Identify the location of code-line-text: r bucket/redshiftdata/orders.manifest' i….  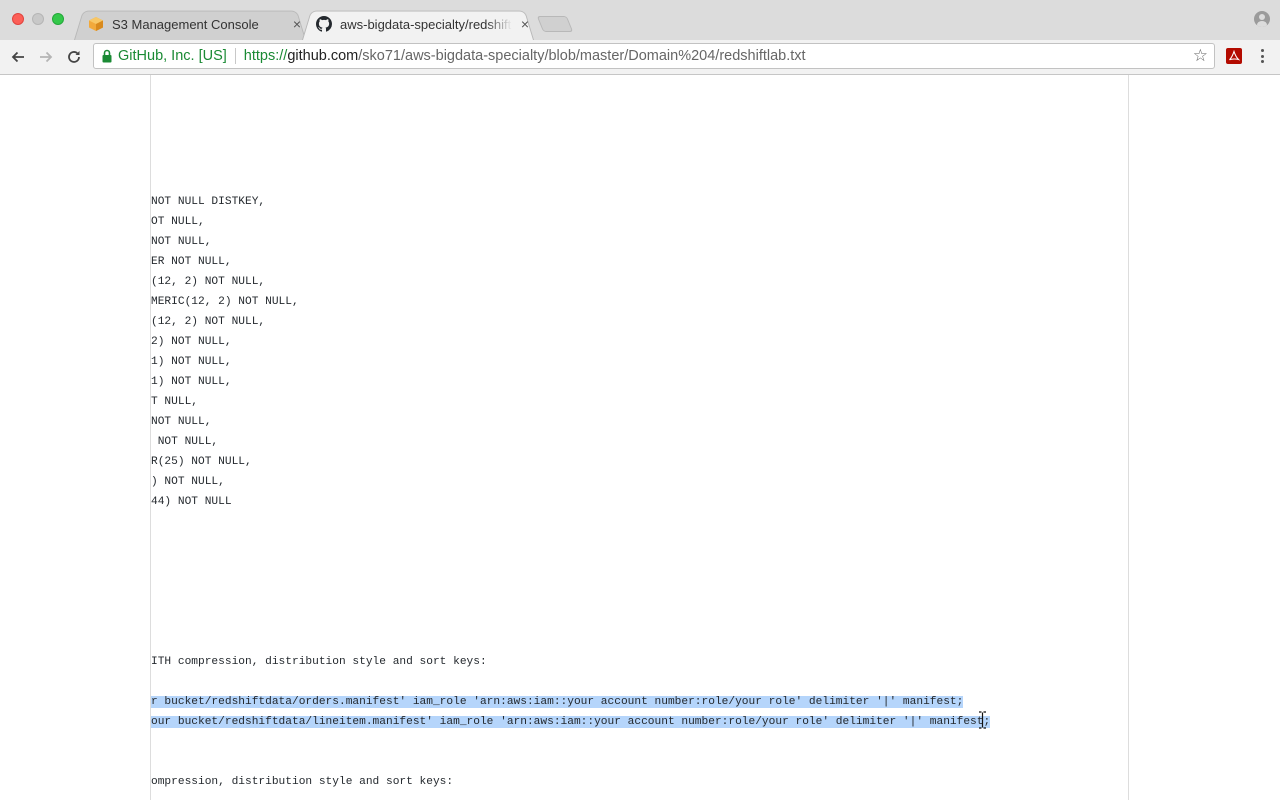
(557, 702).